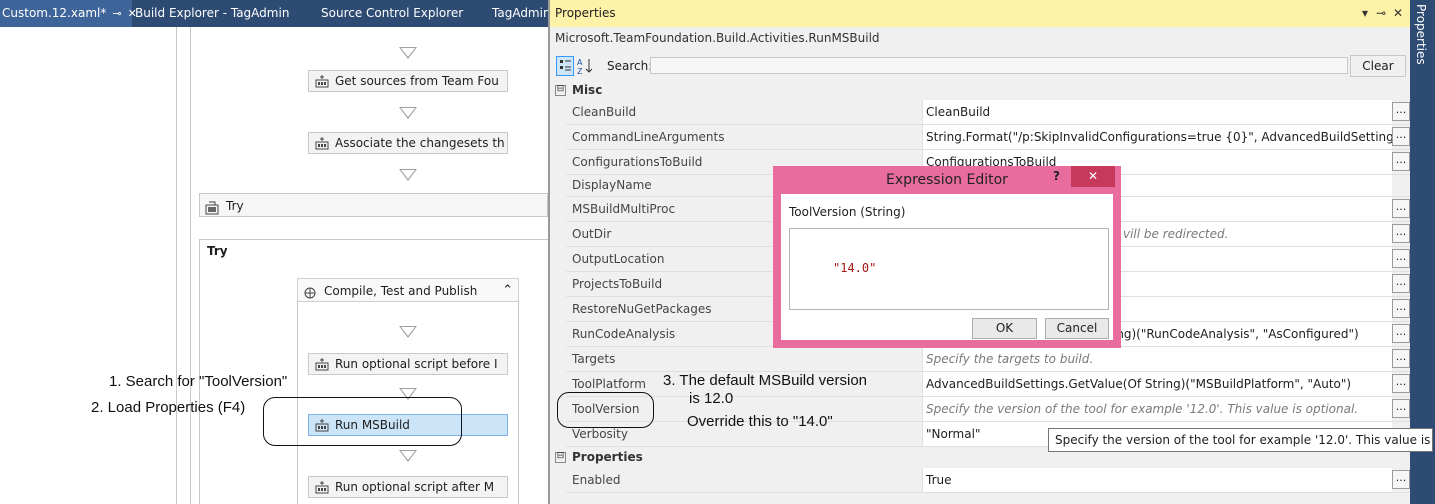 The width and height of the screenshot is (1435, 504). I want to click on dialog-body: ToolVersion (String) "14.0" OK Cancel, so click(947, 267).